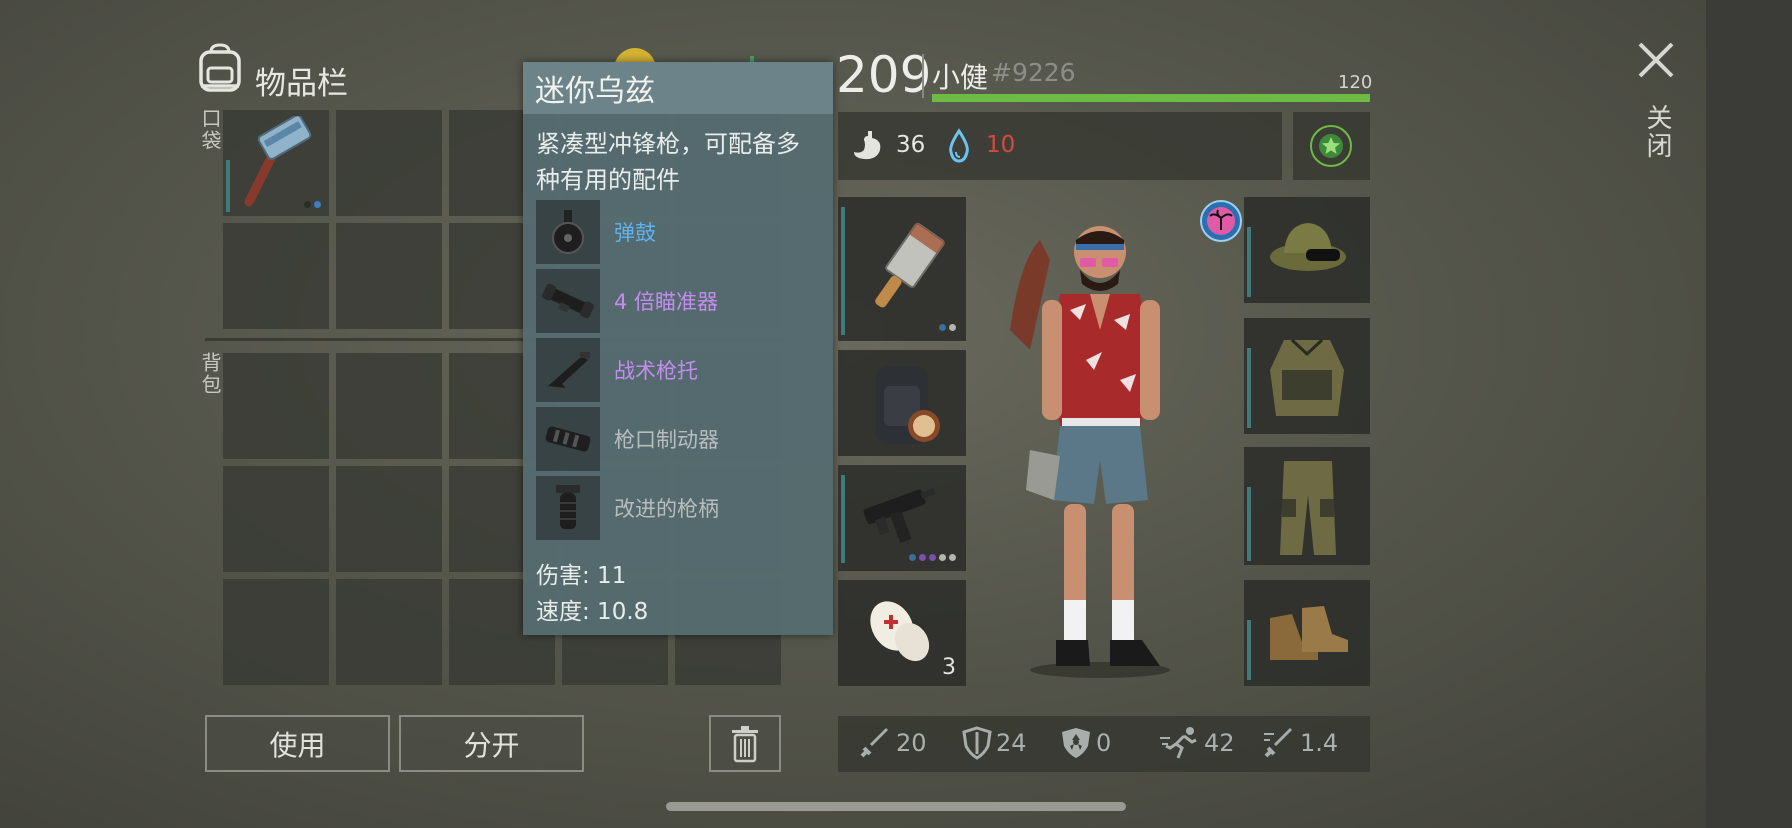 The width and height of the screenshot is (1792, 828). I want to click on head-slot, so click(1307, 250).